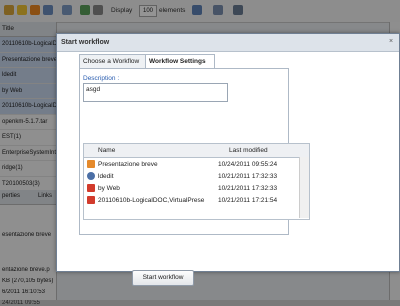 The width and height of the screenshot is (400, 306). Describe the element at coordinates (91, 176) in the screenshot. I see `generic-file-icon` at that location.